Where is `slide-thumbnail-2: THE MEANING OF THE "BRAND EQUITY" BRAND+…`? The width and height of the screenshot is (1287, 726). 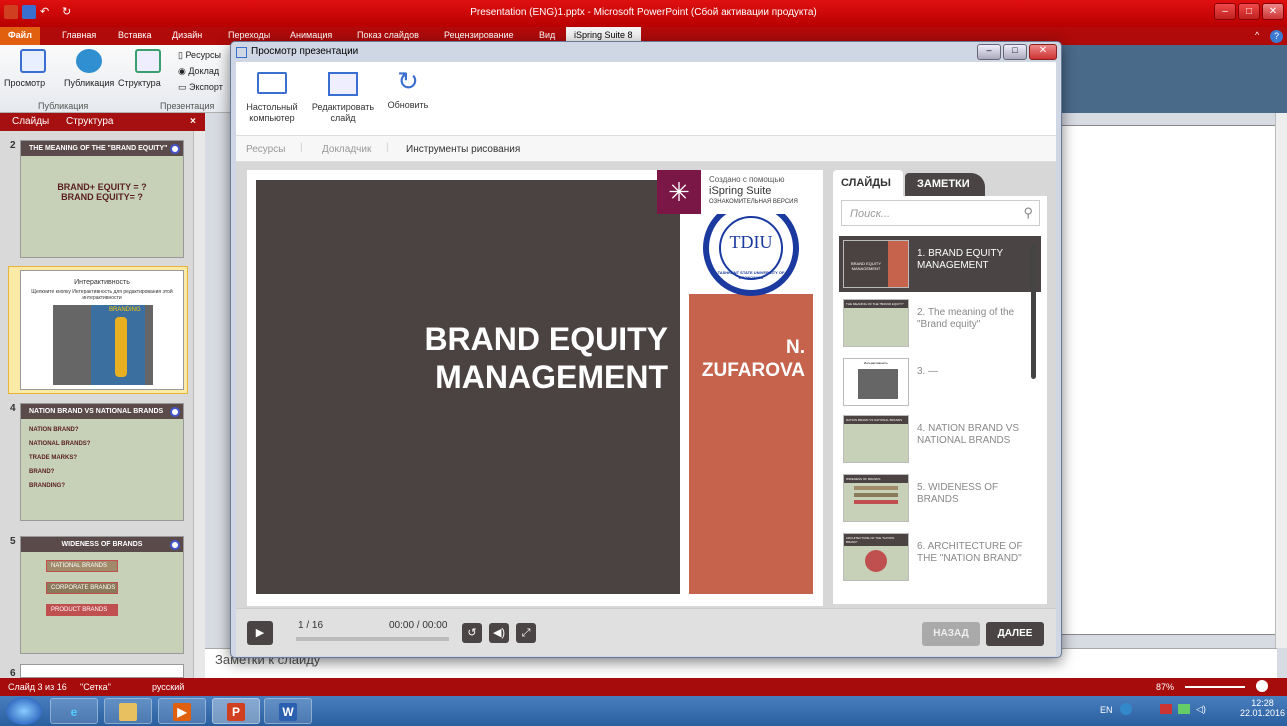
slide-thumbnail-2: THE MEANING OF THE "BRAND EQUITY" BRAND+… is located at coordinates (102, 199).